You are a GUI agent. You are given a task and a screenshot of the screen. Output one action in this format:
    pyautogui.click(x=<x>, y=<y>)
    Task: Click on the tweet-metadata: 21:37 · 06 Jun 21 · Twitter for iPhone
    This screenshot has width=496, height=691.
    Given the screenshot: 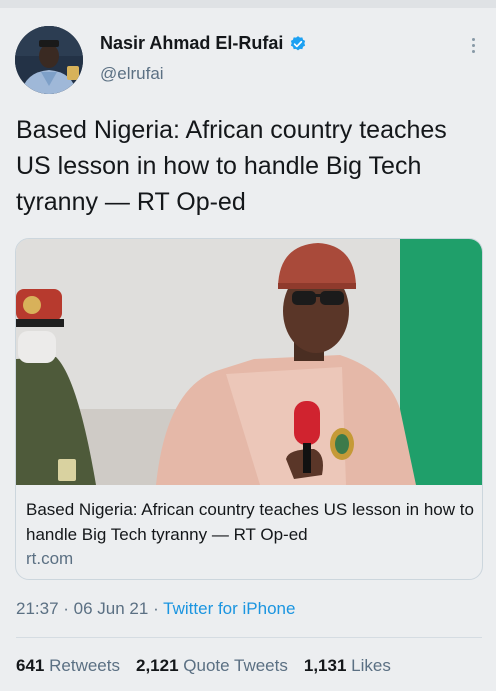 What is the action you would take?
    pyautogui.click(x=155, y=609)
    